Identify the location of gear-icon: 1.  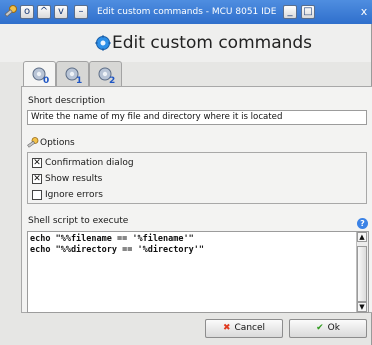
(73, 75).